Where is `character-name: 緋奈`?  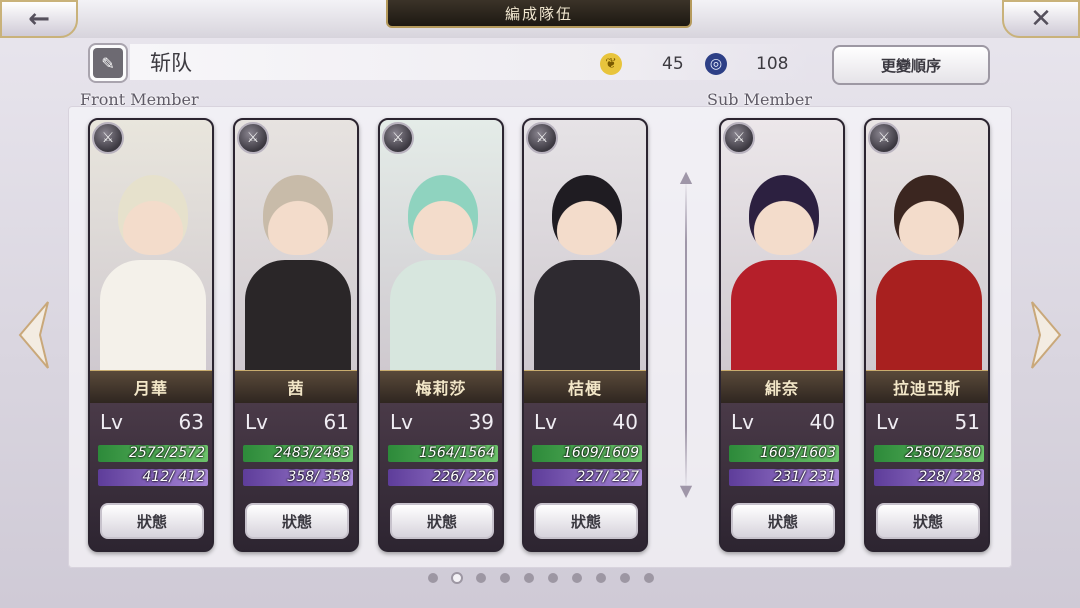 character-name: 緋奈 is located at coordinates (781, 388).